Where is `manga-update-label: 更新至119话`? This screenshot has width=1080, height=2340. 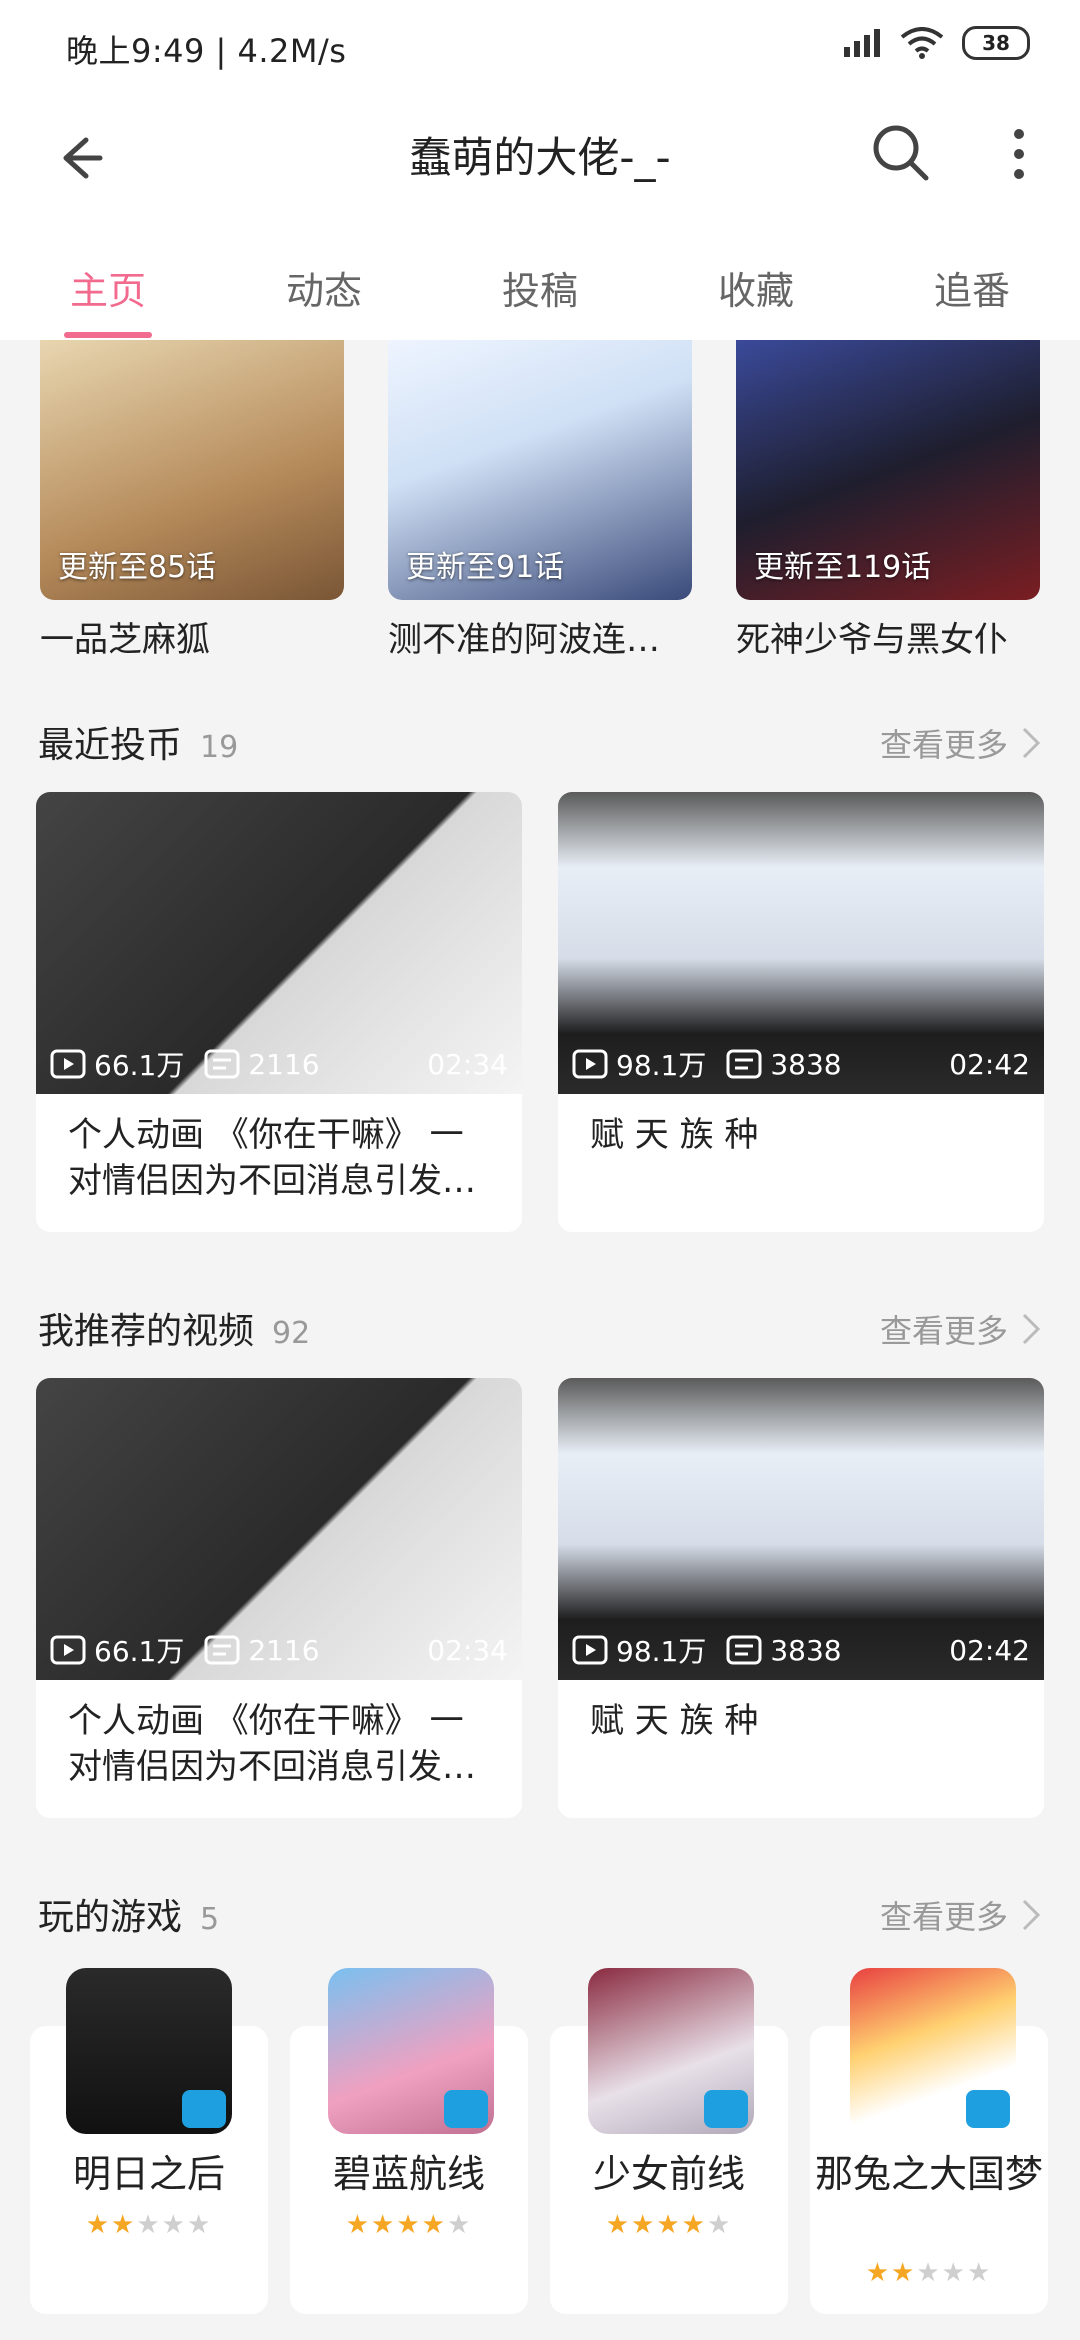
manga-update-label: 更新至119话 is located at coordinates (843, 567).